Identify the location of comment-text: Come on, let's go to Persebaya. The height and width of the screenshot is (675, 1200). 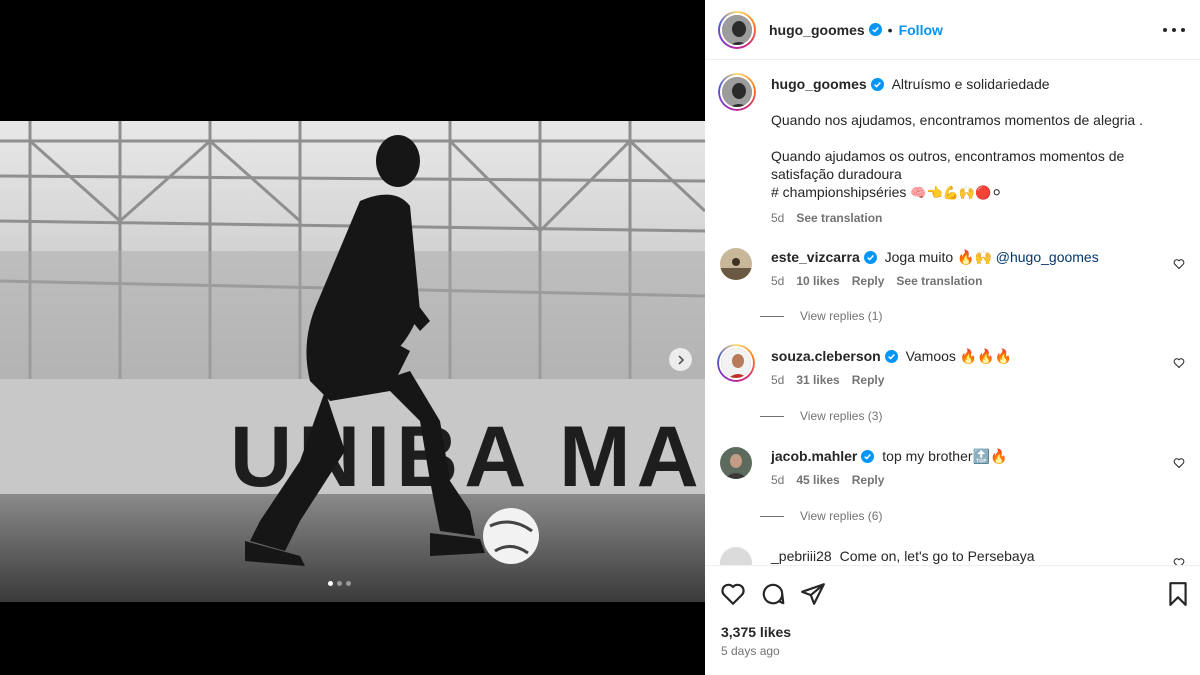
(937, 556).